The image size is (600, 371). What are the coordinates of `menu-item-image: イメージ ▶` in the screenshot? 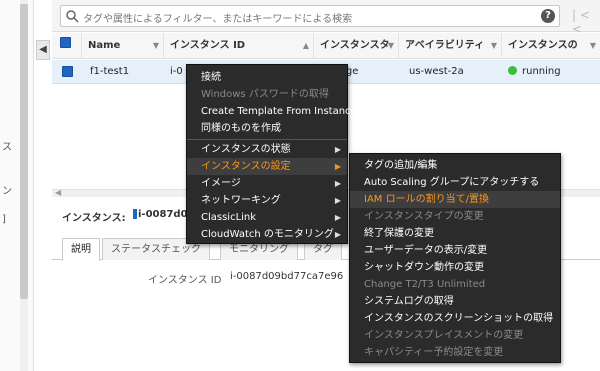 It's located at (267, 183).